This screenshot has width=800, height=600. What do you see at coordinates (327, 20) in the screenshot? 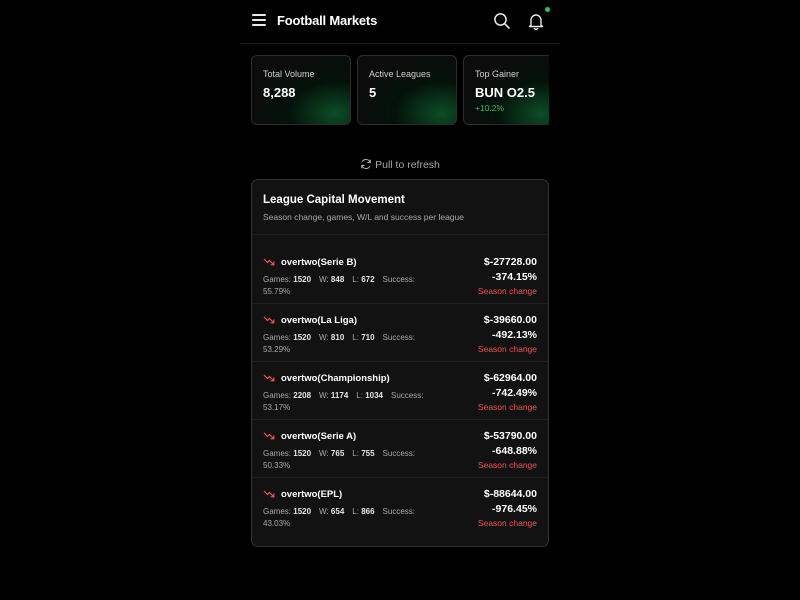
I see `page-title: Football Markets` at bounding box center [327, 20].